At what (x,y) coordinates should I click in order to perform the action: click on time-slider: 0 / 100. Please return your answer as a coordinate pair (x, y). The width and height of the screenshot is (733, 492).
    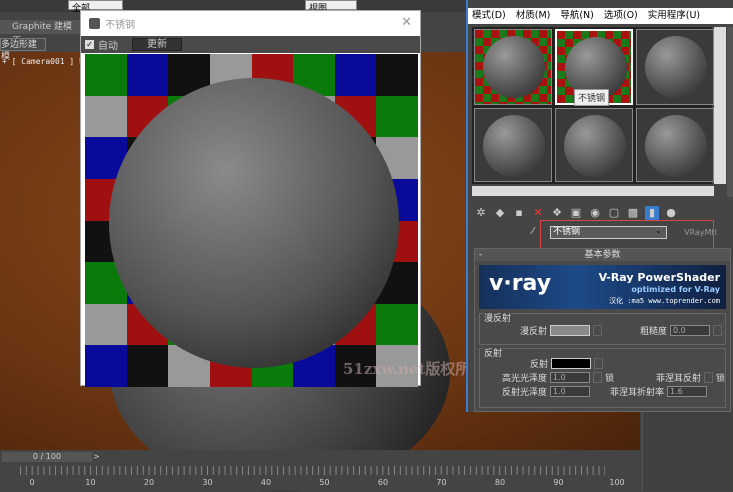
    Looking at the image, I should click on (47, 457).